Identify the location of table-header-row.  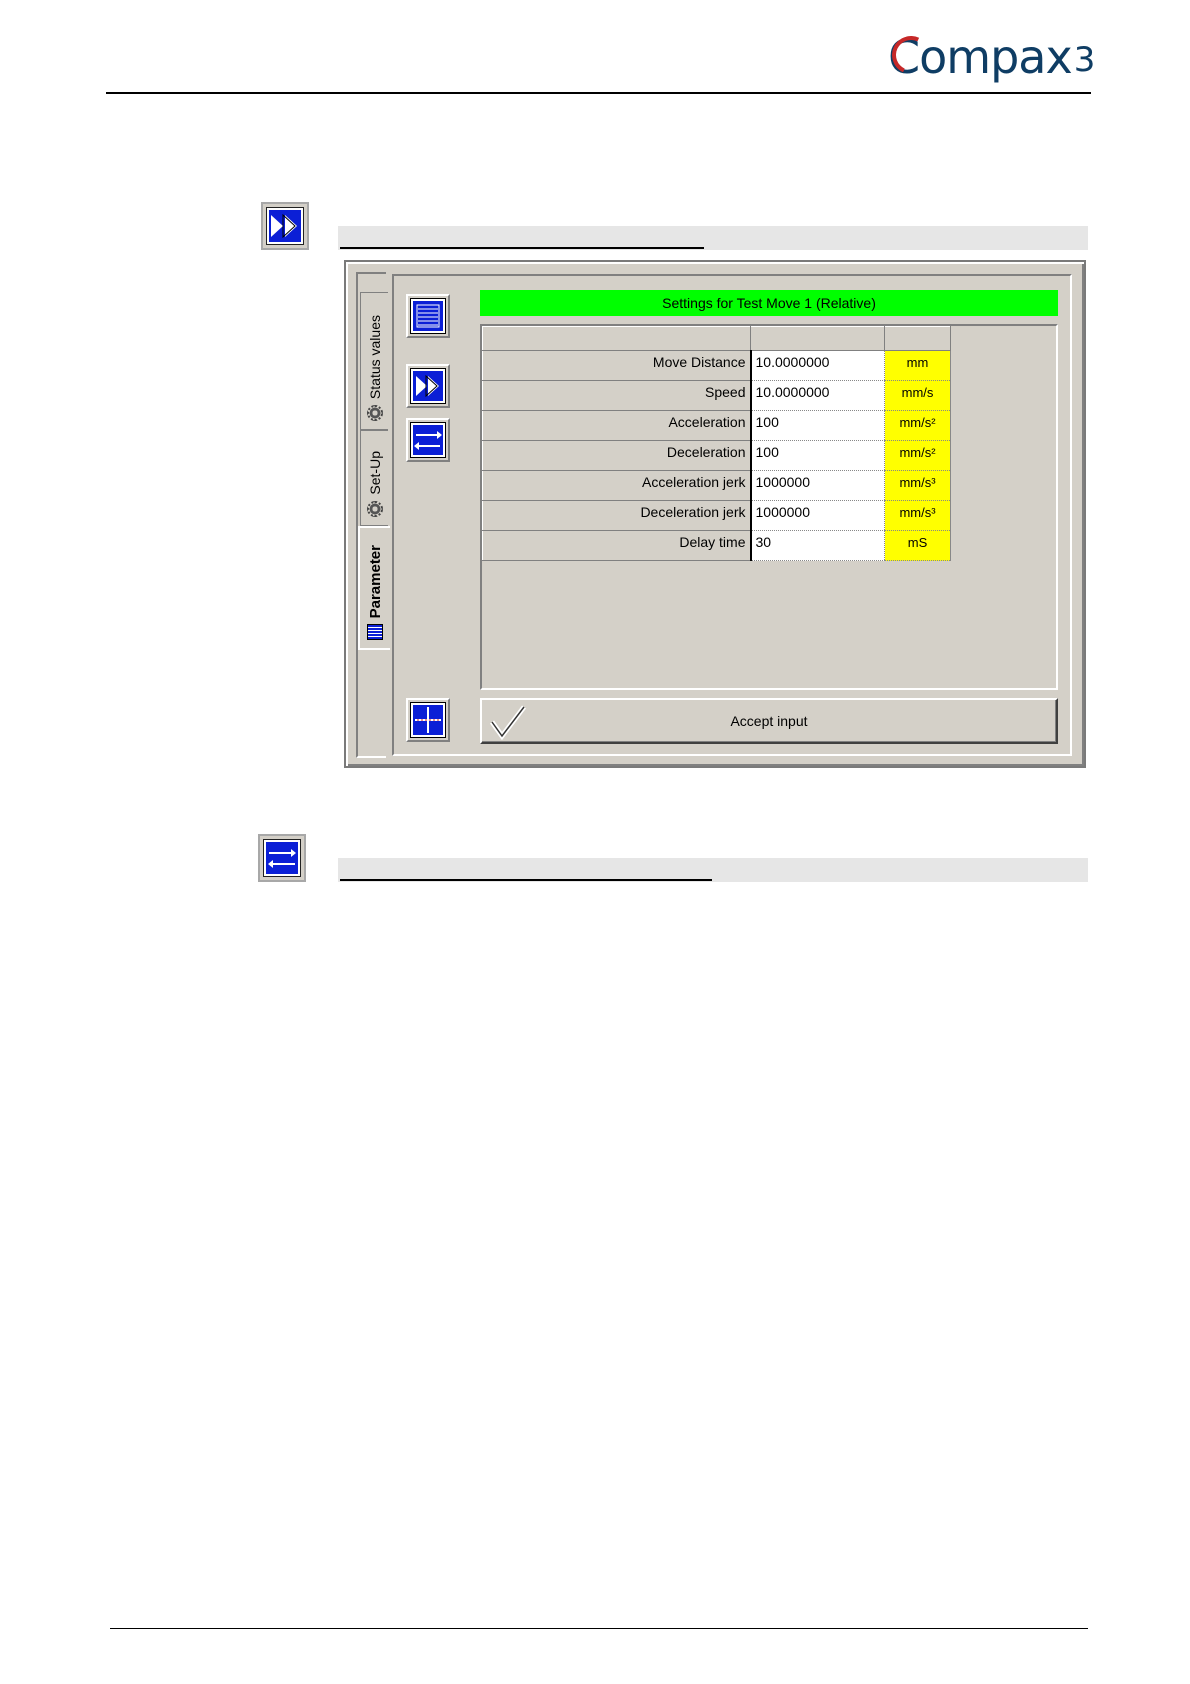
(716, 338).